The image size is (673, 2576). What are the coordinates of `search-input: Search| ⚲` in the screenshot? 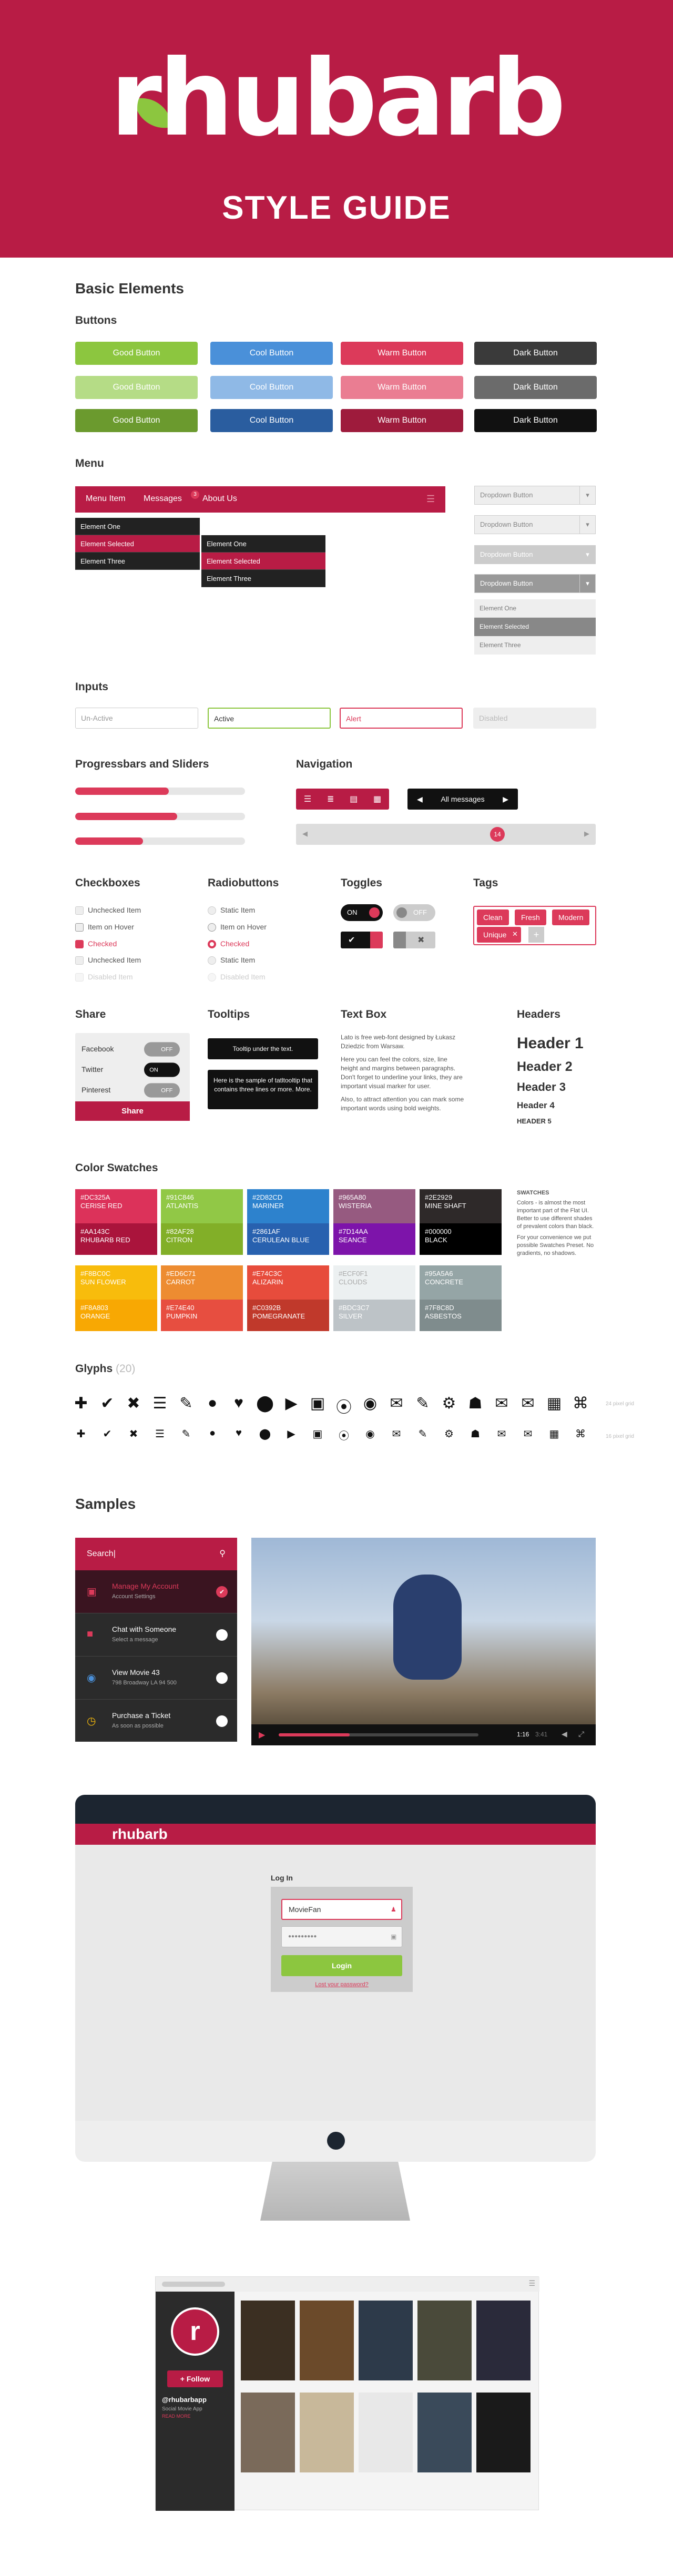 It's located at (156, 1554).